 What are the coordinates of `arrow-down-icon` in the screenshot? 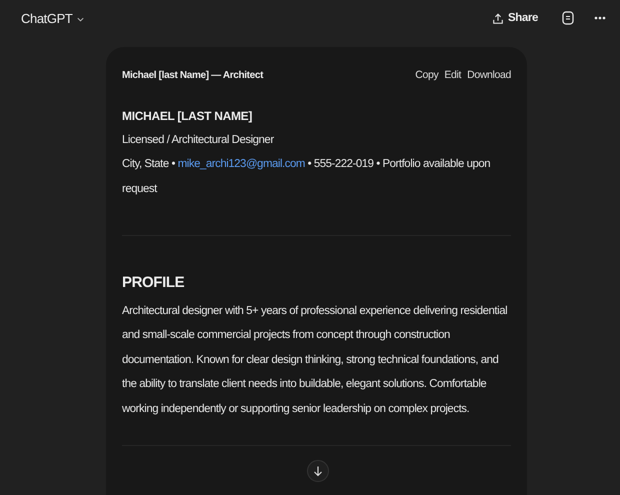 It's located at (318, 471).